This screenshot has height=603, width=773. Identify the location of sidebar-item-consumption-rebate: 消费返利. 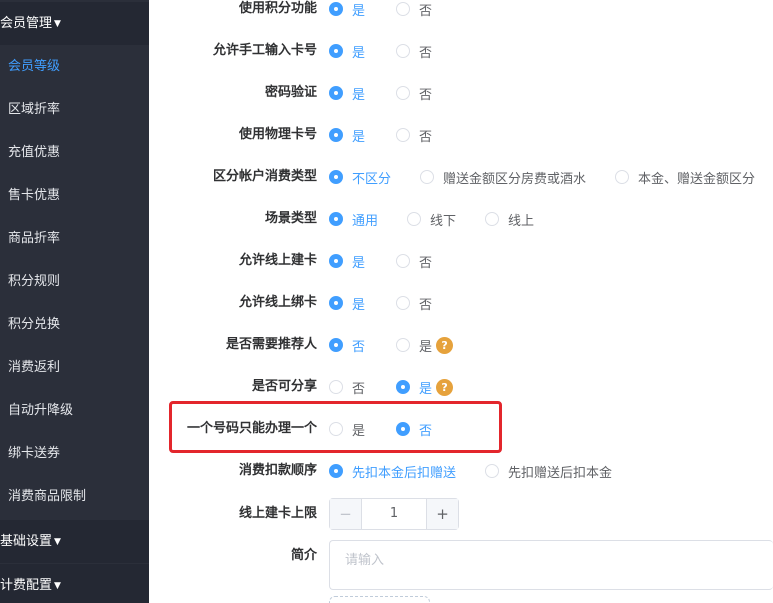
(74, 367).